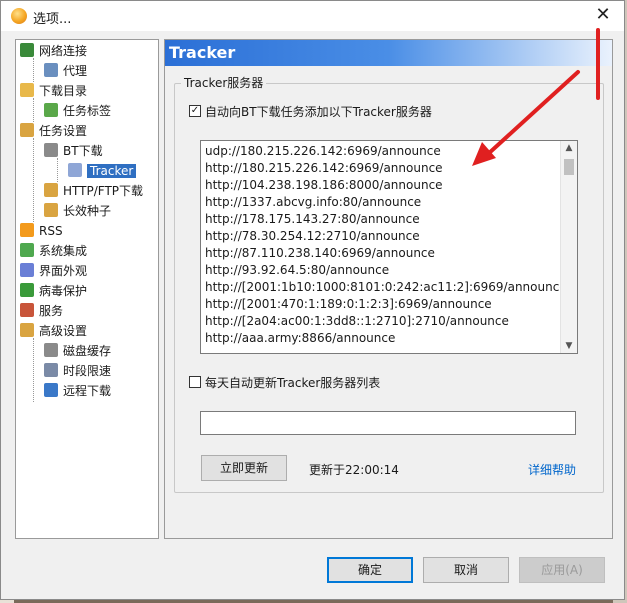 This screenshot has height=603, width=627. I want to click on tree-item: Tracker, so click(102, 171).